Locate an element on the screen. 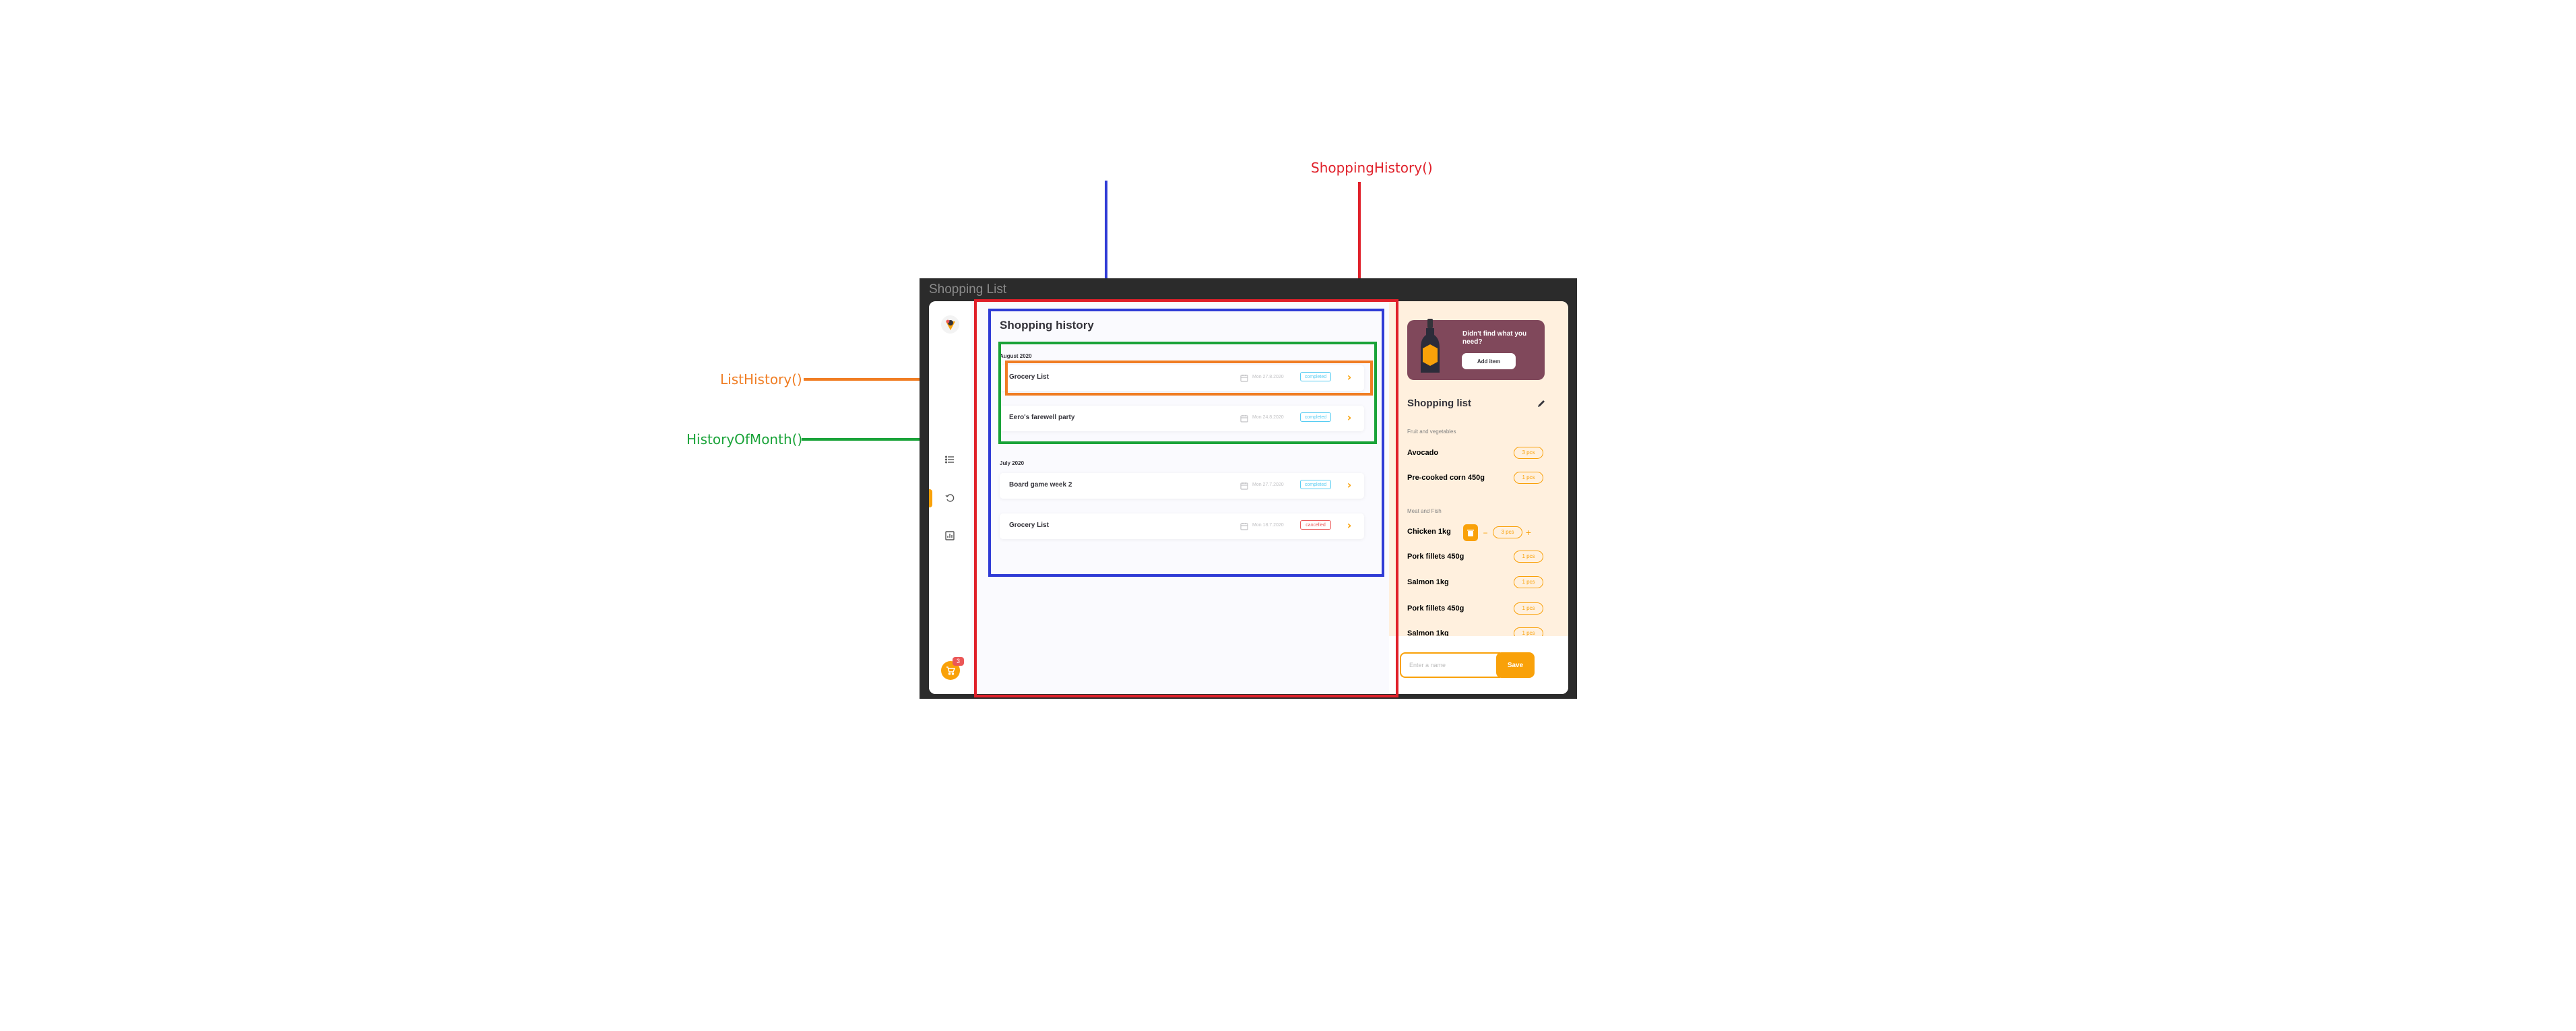 This screenshot has width=2576, height=1031. item-name: Avocado is located at coordinates (1422, 453).